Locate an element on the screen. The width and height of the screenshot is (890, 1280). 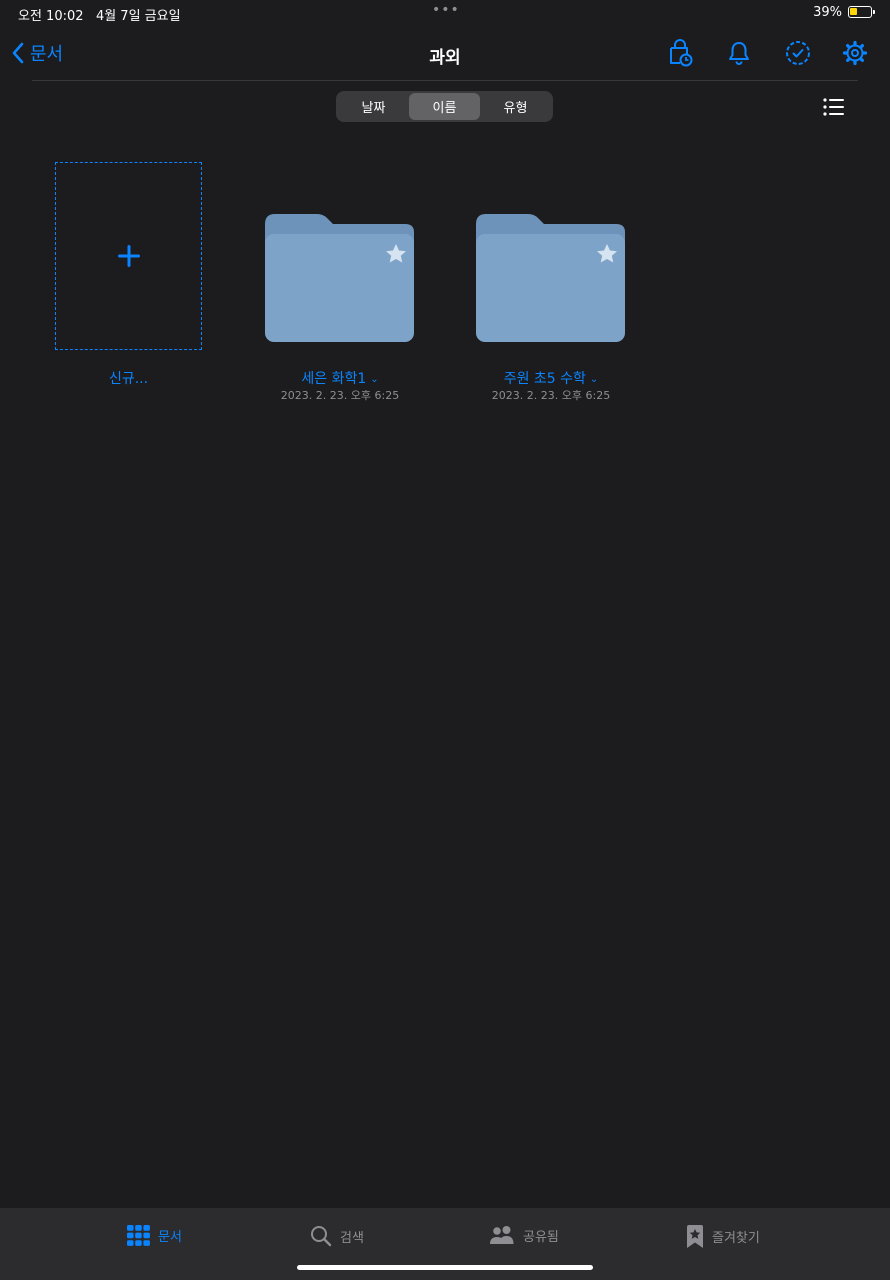
chevron-left-icon is located at coordinates (18, 53).